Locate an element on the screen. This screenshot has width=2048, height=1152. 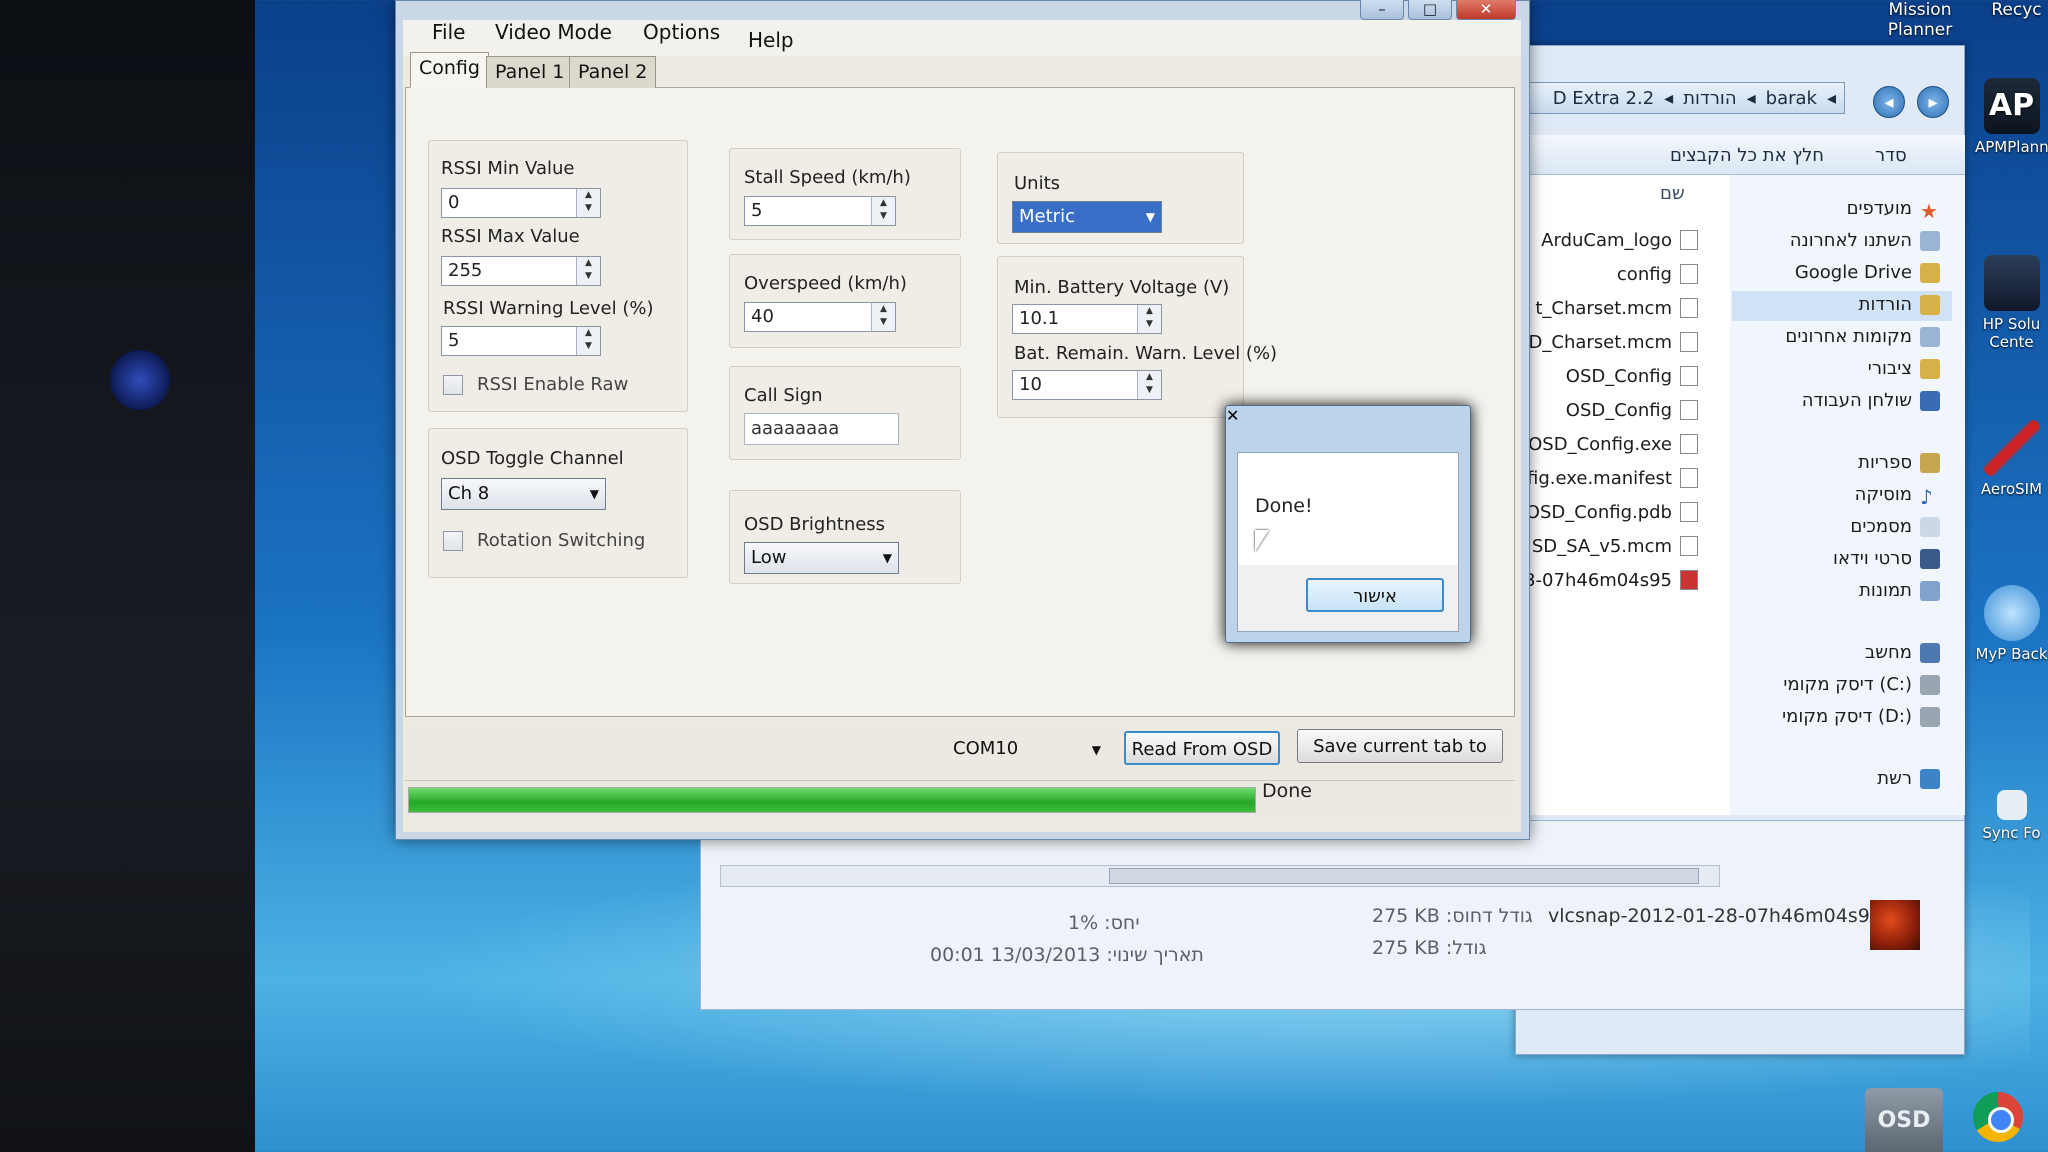
tab-panel-2: Panel 2 is located at coordinates (613, 72).